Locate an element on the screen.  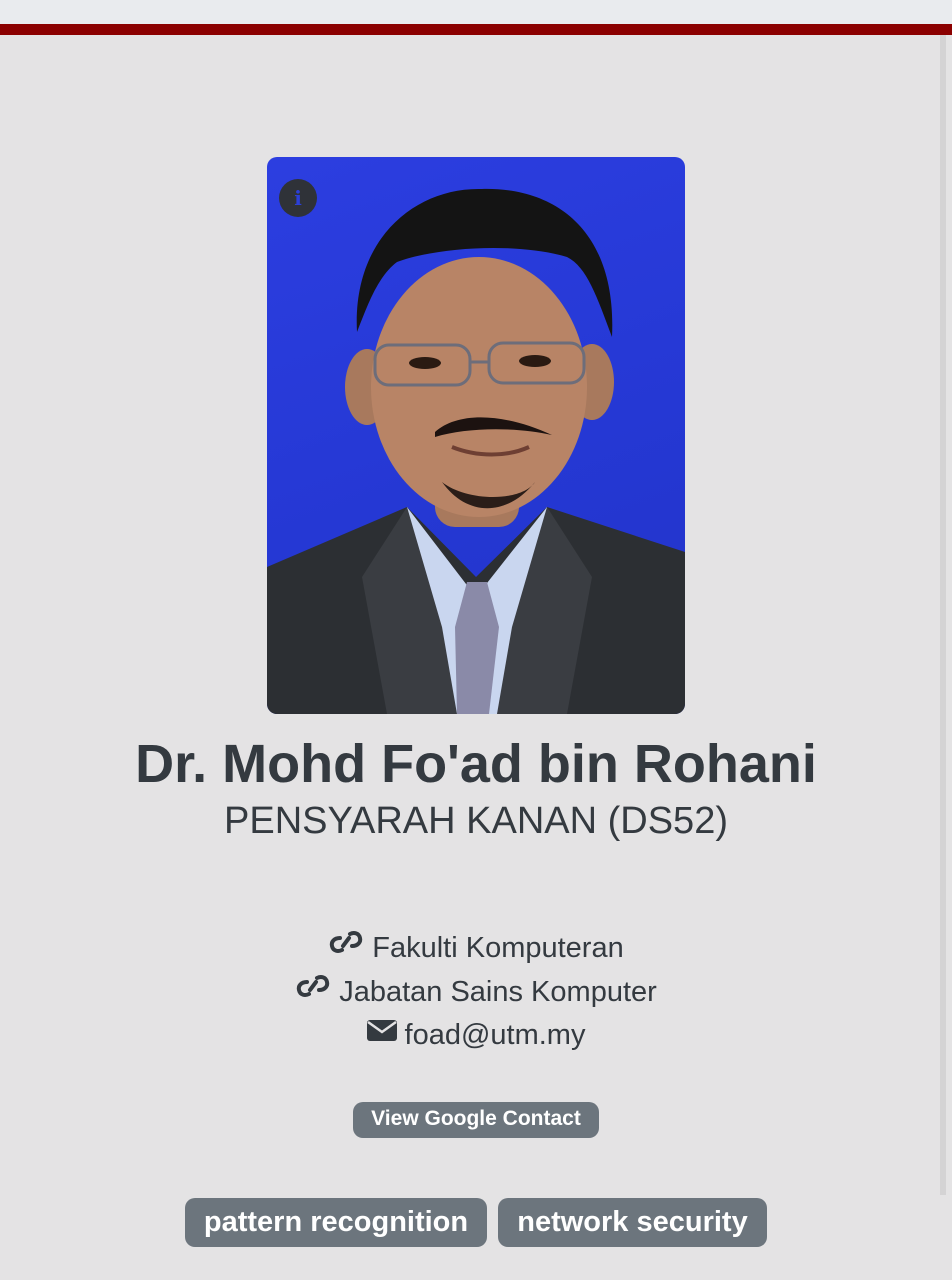
department-link: Jabatan Sains Komputer is located at coordinates (476, 992).